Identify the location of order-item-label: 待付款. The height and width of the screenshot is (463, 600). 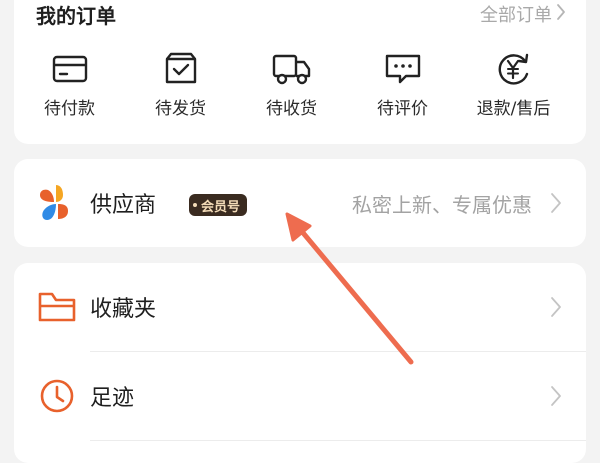
(69, 109).